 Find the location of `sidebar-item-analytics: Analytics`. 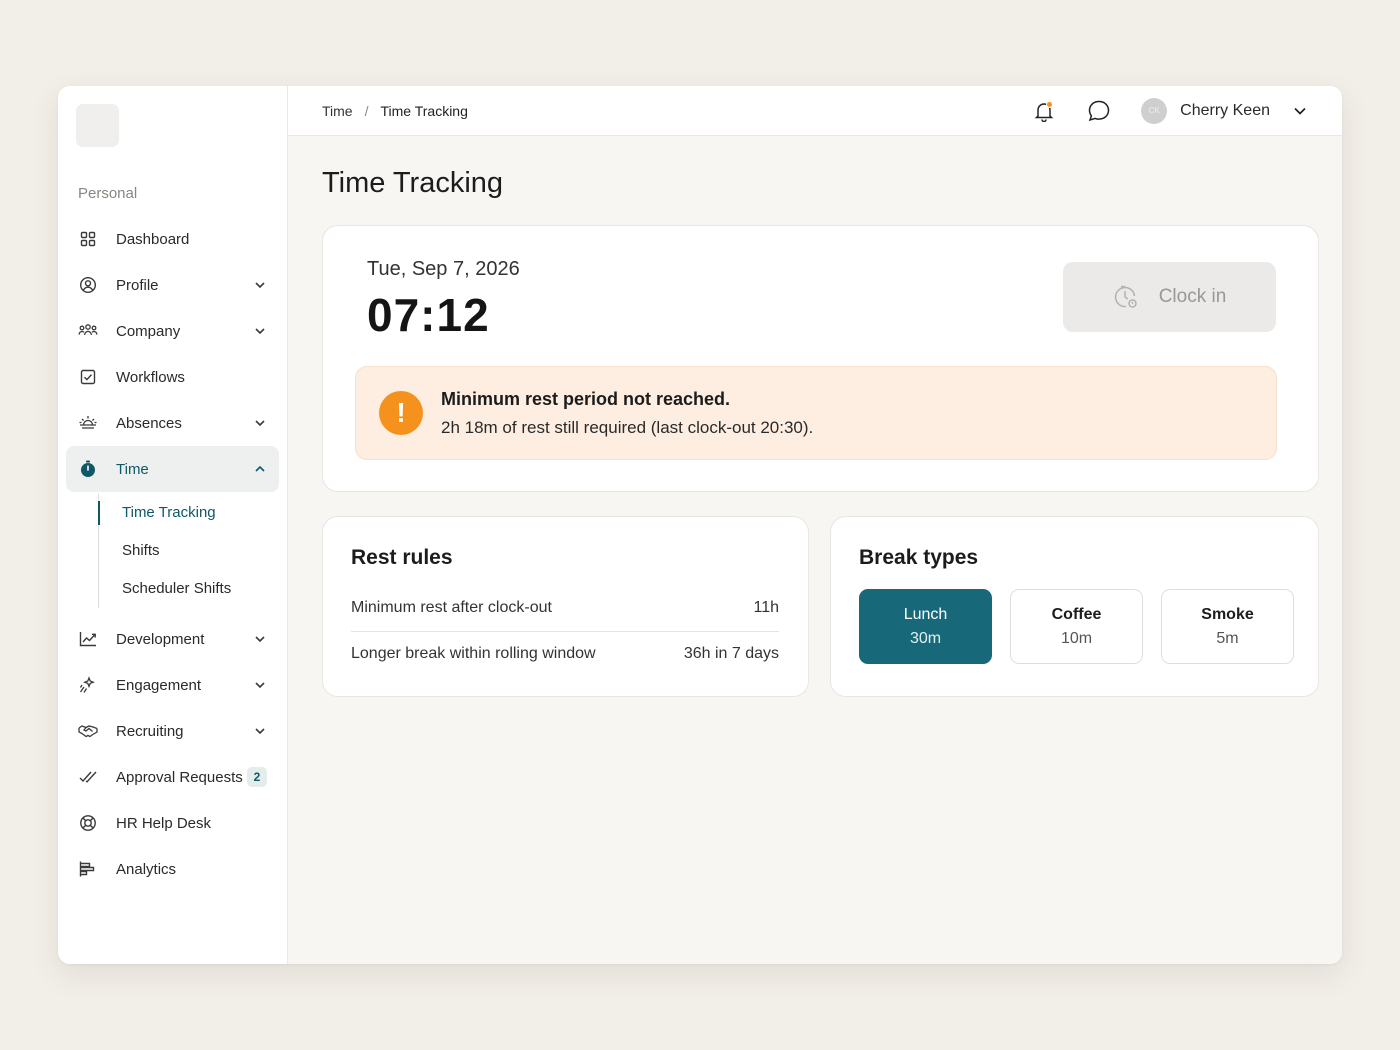

sidebar-item-analytics: Analytics is located at coordinates (172, 869).